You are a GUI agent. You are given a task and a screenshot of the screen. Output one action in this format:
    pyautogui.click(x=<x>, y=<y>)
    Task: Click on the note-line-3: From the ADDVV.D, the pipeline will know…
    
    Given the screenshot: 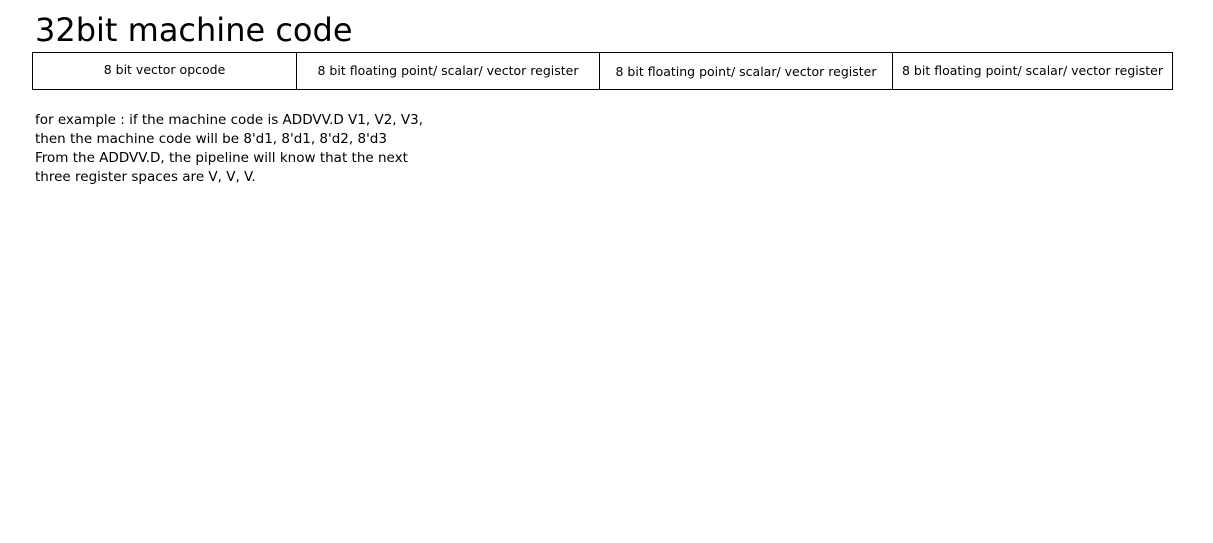 What is the action you would take?
    pyautogui.click(x=221, y=158)
    